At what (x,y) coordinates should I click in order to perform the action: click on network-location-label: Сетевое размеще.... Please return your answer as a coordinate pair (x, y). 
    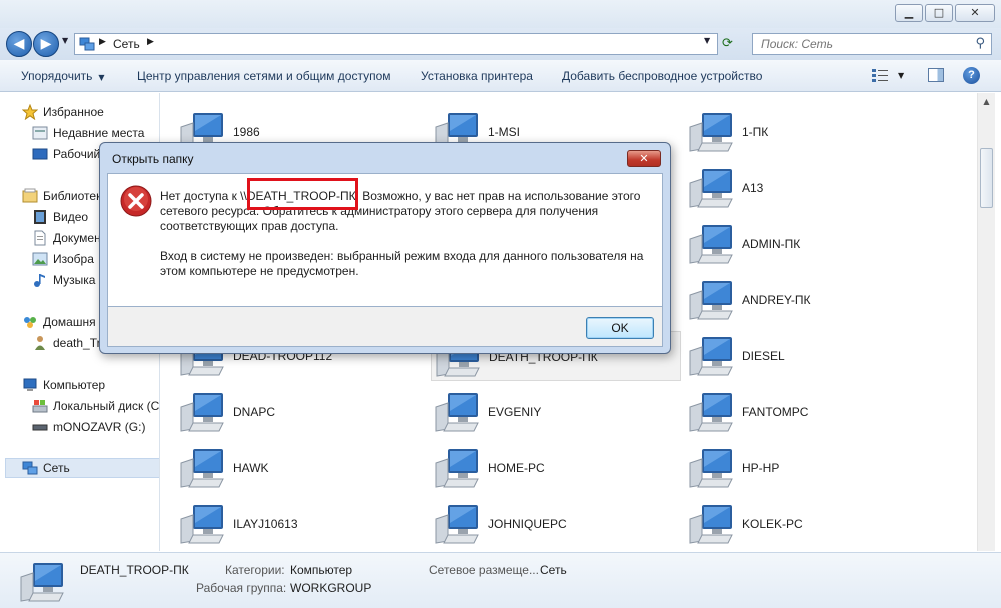
    Looking at the image, I should click on (484, 570).